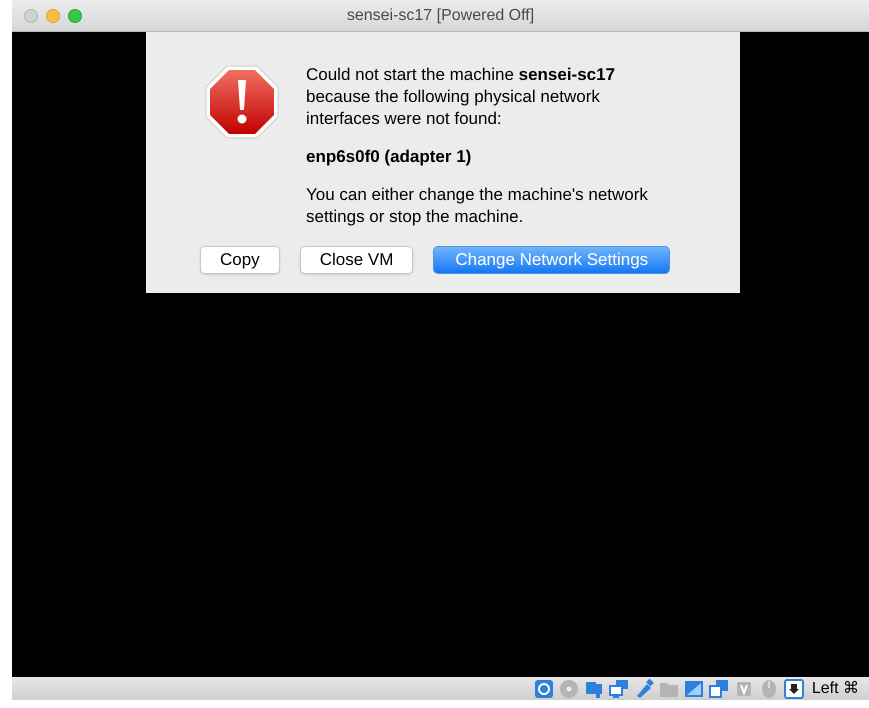 This screenshot has width=869, height=708. Describe the element at coordinates (461, 97) in the screenshot. I see `message-text: Could not start the machine sensei-sc17 because the following physical network interfaces were not found:` at that location.